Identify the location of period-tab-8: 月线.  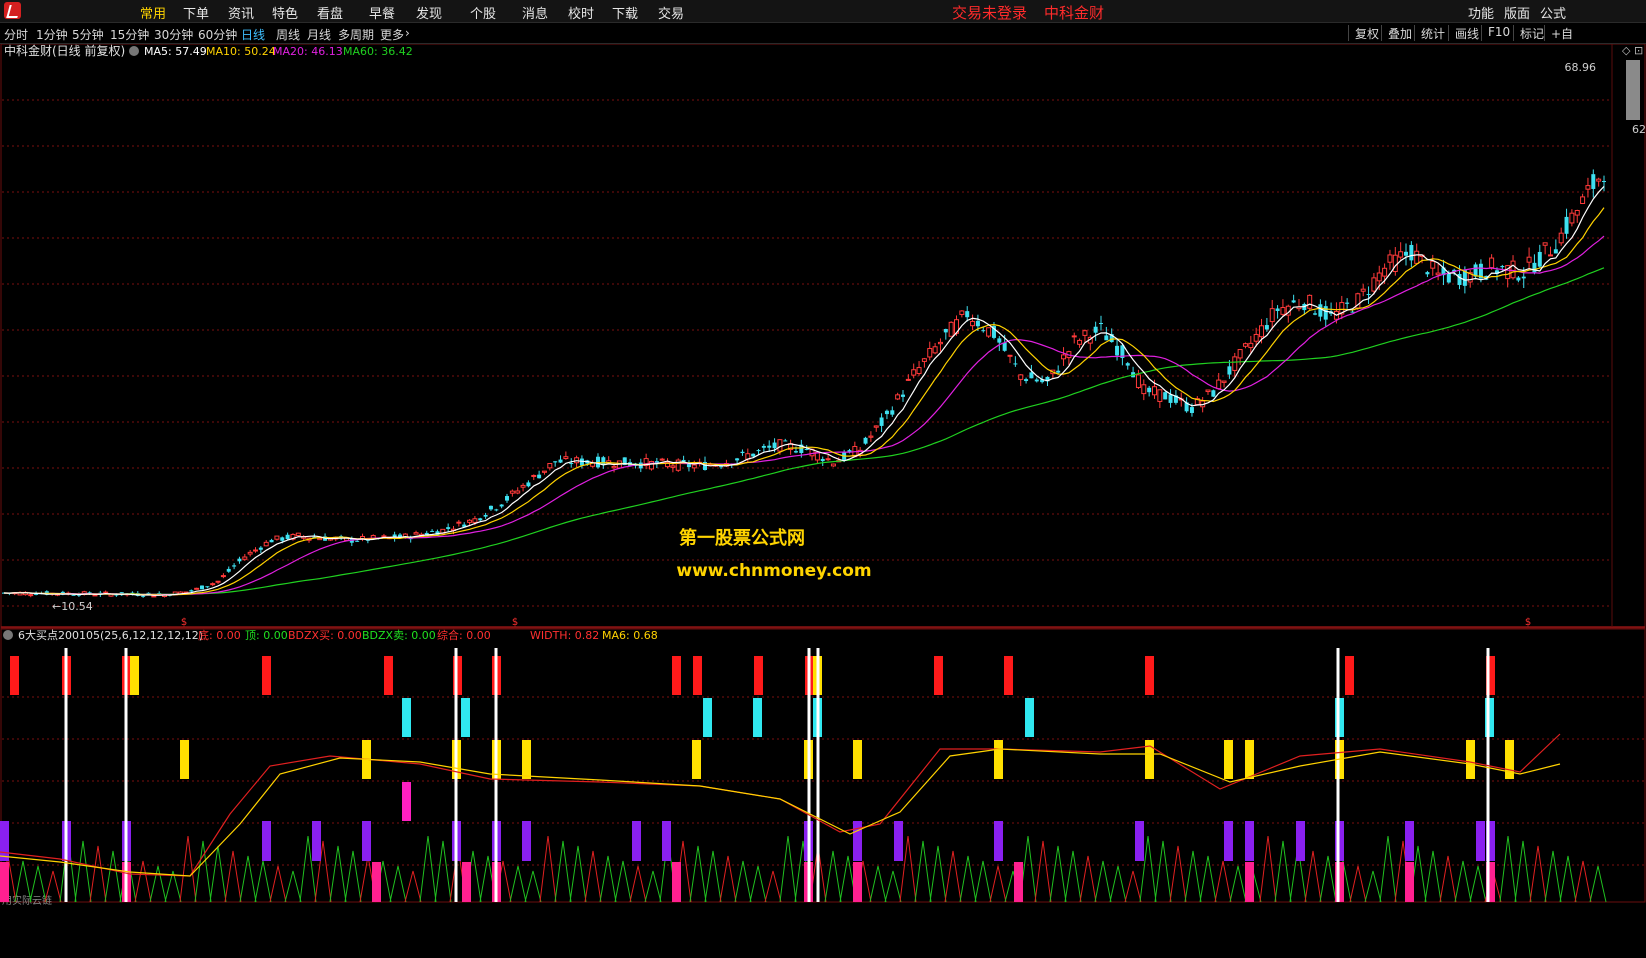
(319, 34).